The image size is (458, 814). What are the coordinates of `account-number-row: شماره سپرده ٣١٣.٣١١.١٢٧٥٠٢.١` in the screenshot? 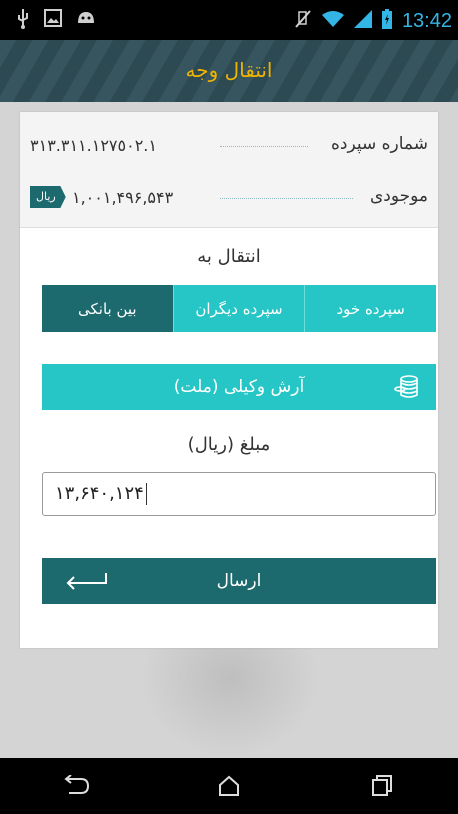 It's located at (229, 145).